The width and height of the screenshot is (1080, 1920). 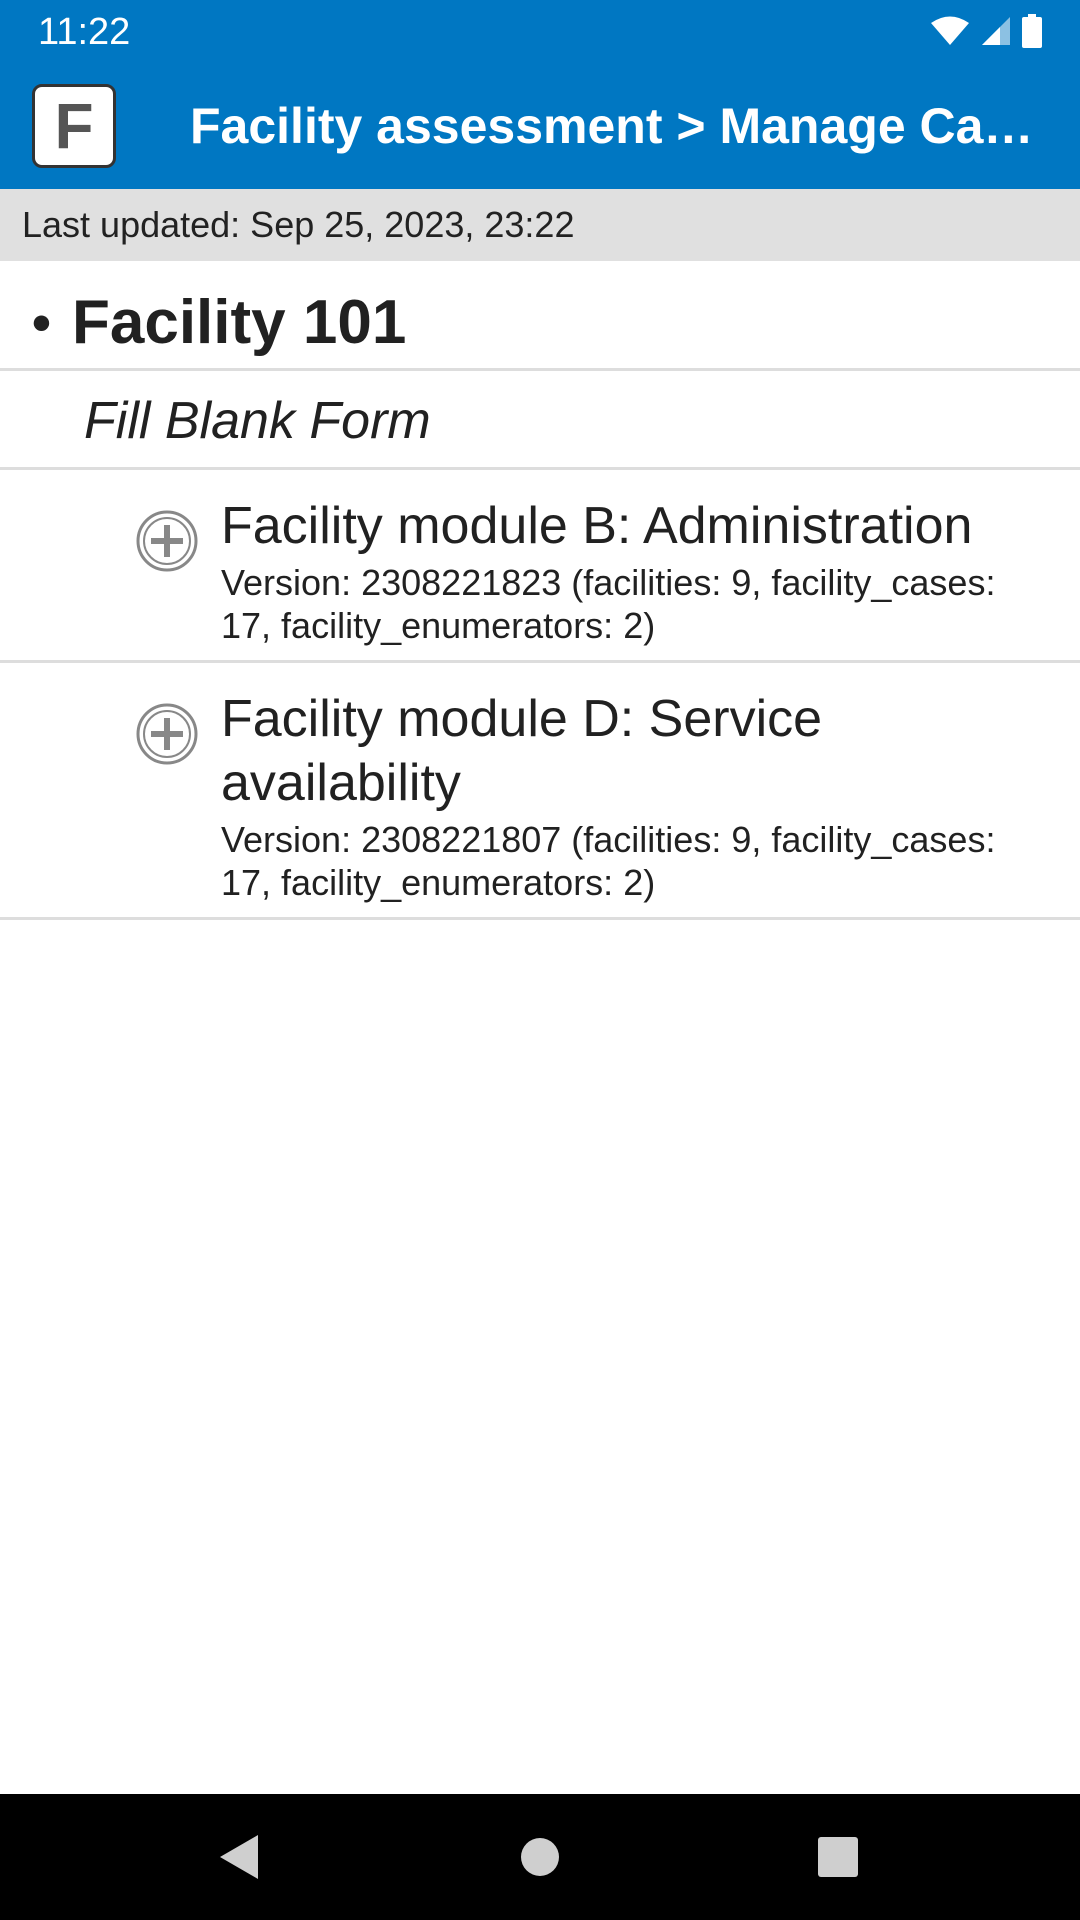 I want to click on app-logo: F, so click(x=74, y=126).